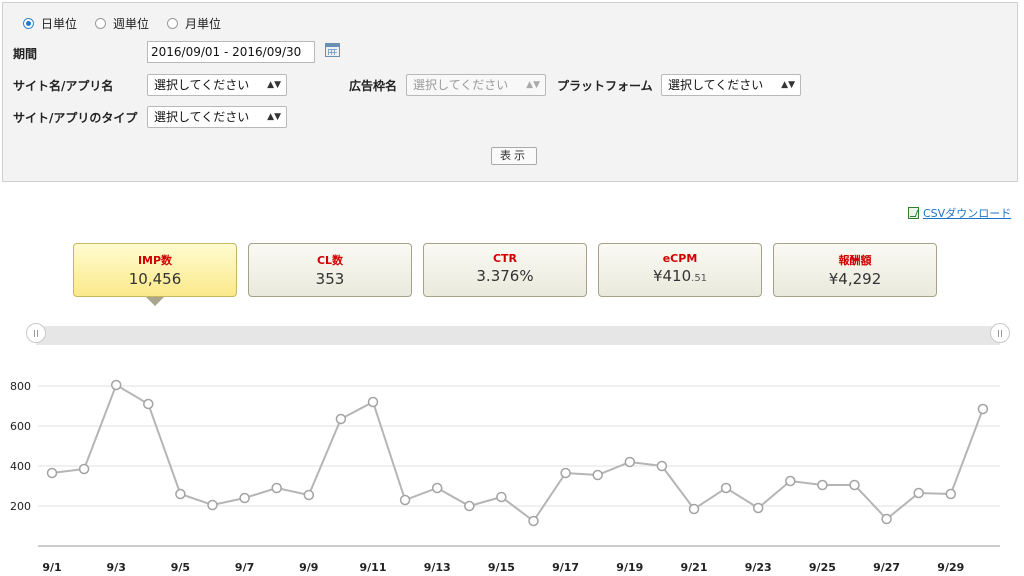 The image size is (1024, 576). Describe the element at coordinates (913, 213) in the screenshot. I see `csv-file-icon` at that location.